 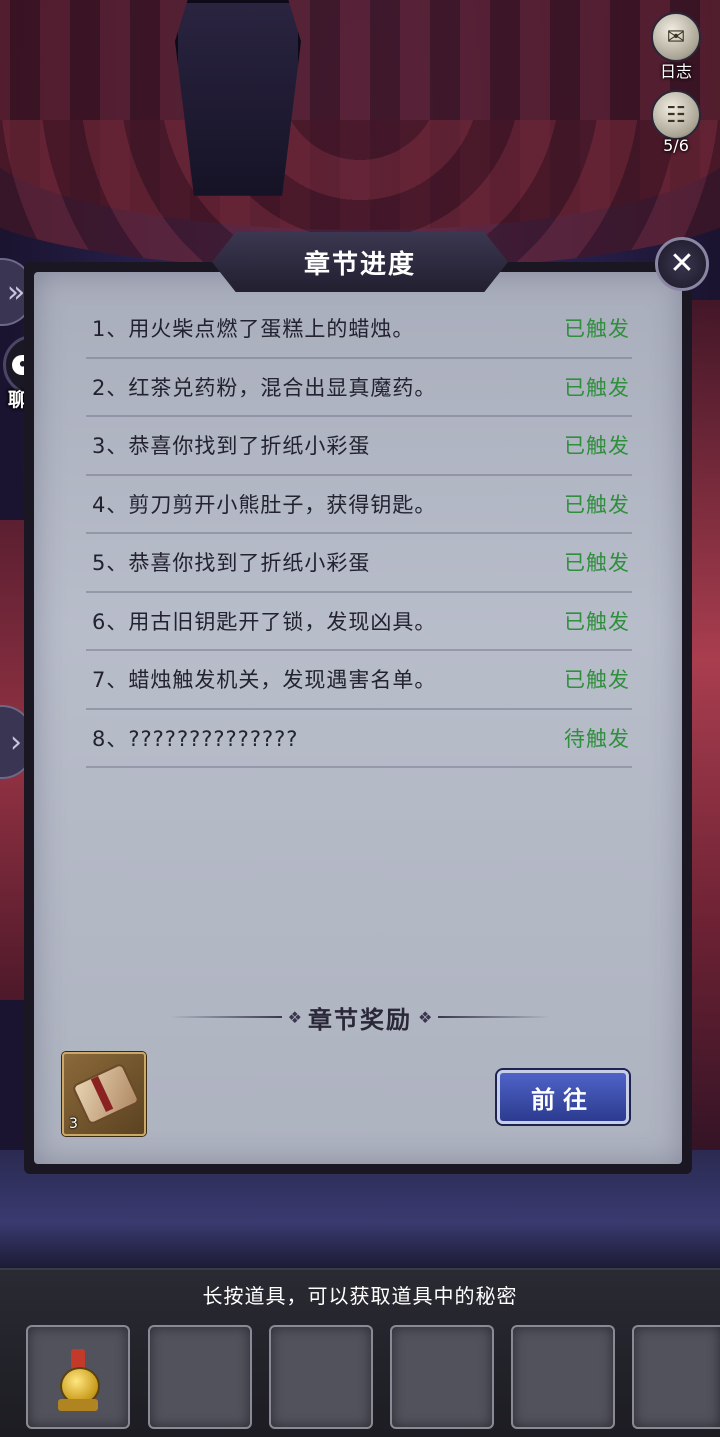 I want to click on progress-row: 2、红茶兑药粉，混合出显真魔药。 已触发, so click(x=359, y=388).